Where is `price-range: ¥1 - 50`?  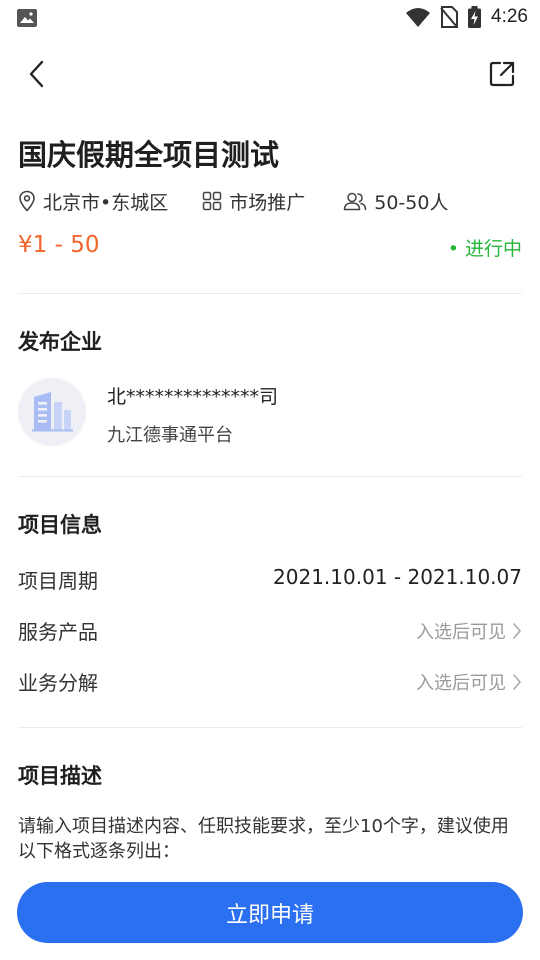
price-range: ¥1 - 50 is located at coordinates (59, 245).